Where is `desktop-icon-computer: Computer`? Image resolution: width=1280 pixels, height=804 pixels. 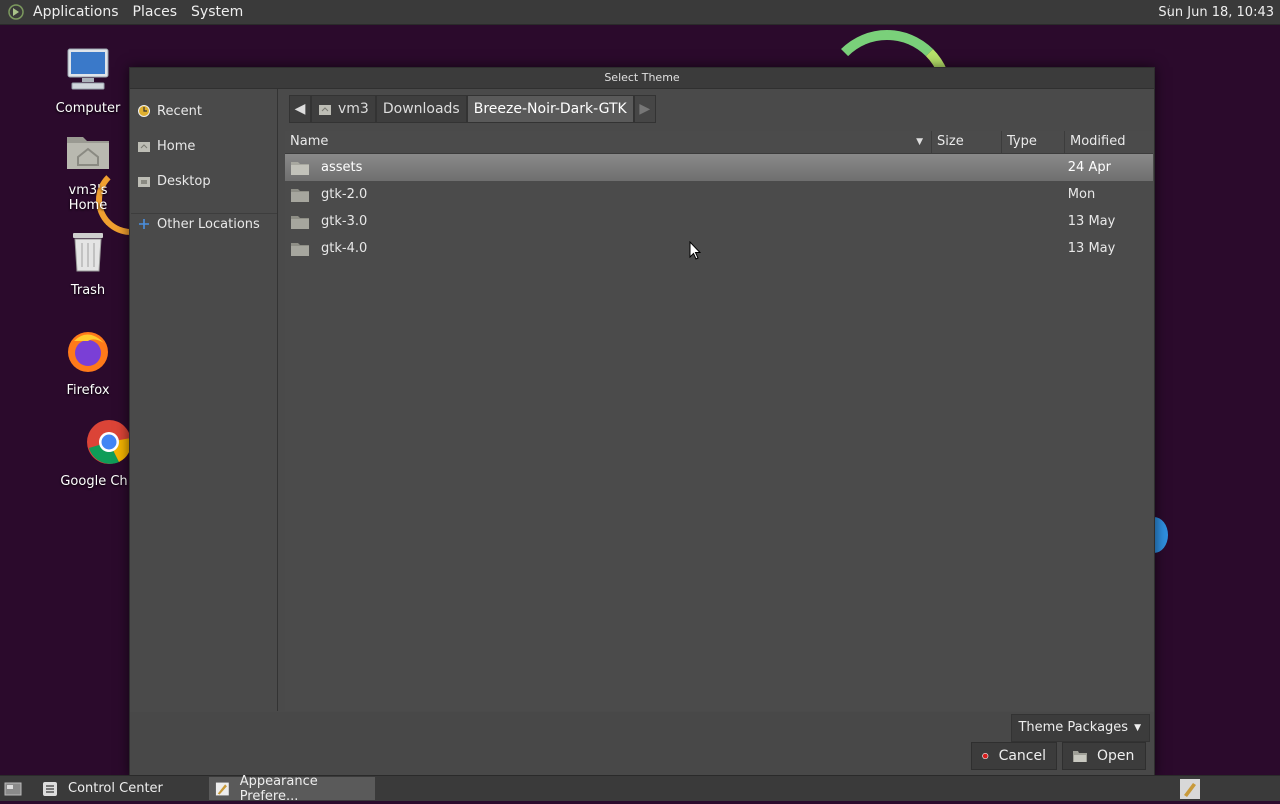 desktop-icon-computer: Computer is located at coordinates (88, 80).